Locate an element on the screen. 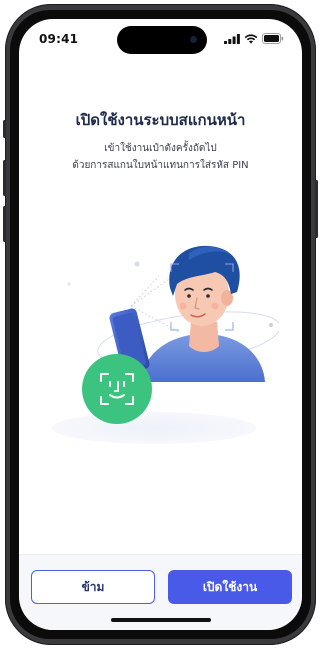 This screenshot has height=649, width=321. skip-button: ข้าม is located at coordinates (93, 587).